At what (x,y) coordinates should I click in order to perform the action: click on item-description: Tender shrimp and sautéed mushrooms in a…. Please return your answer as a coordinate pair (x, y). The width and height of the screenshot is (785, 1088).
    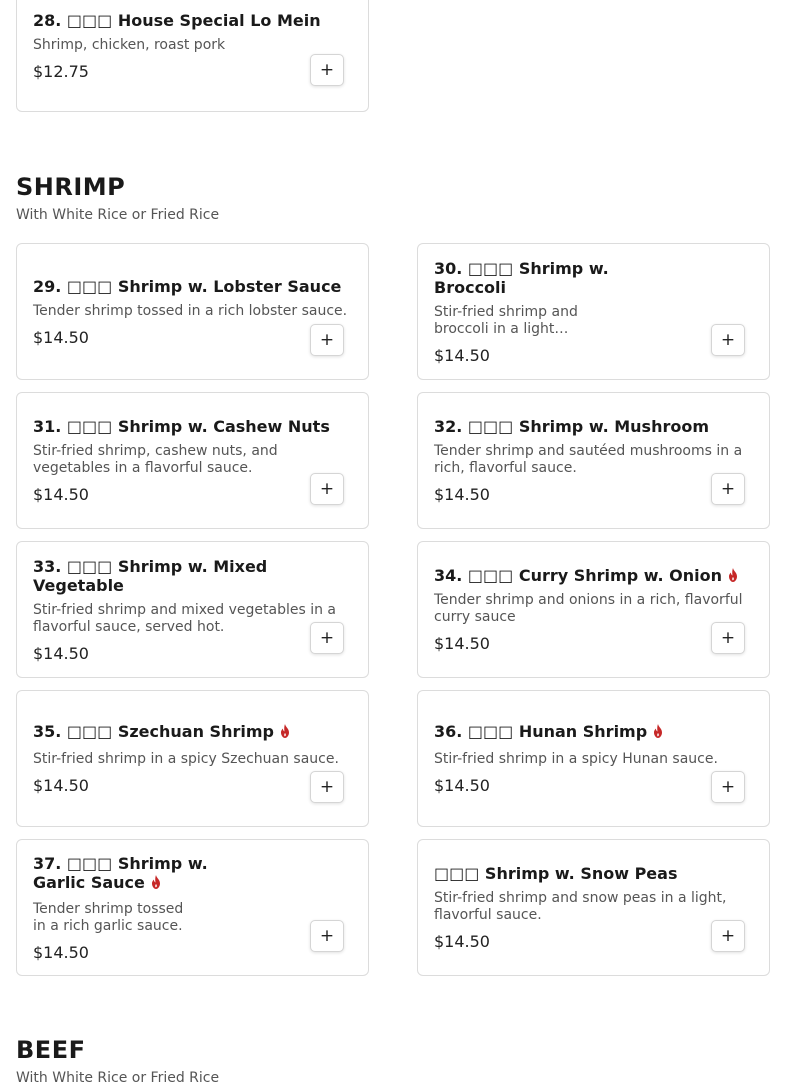
    Looking at the image, I should click on (588, 459).